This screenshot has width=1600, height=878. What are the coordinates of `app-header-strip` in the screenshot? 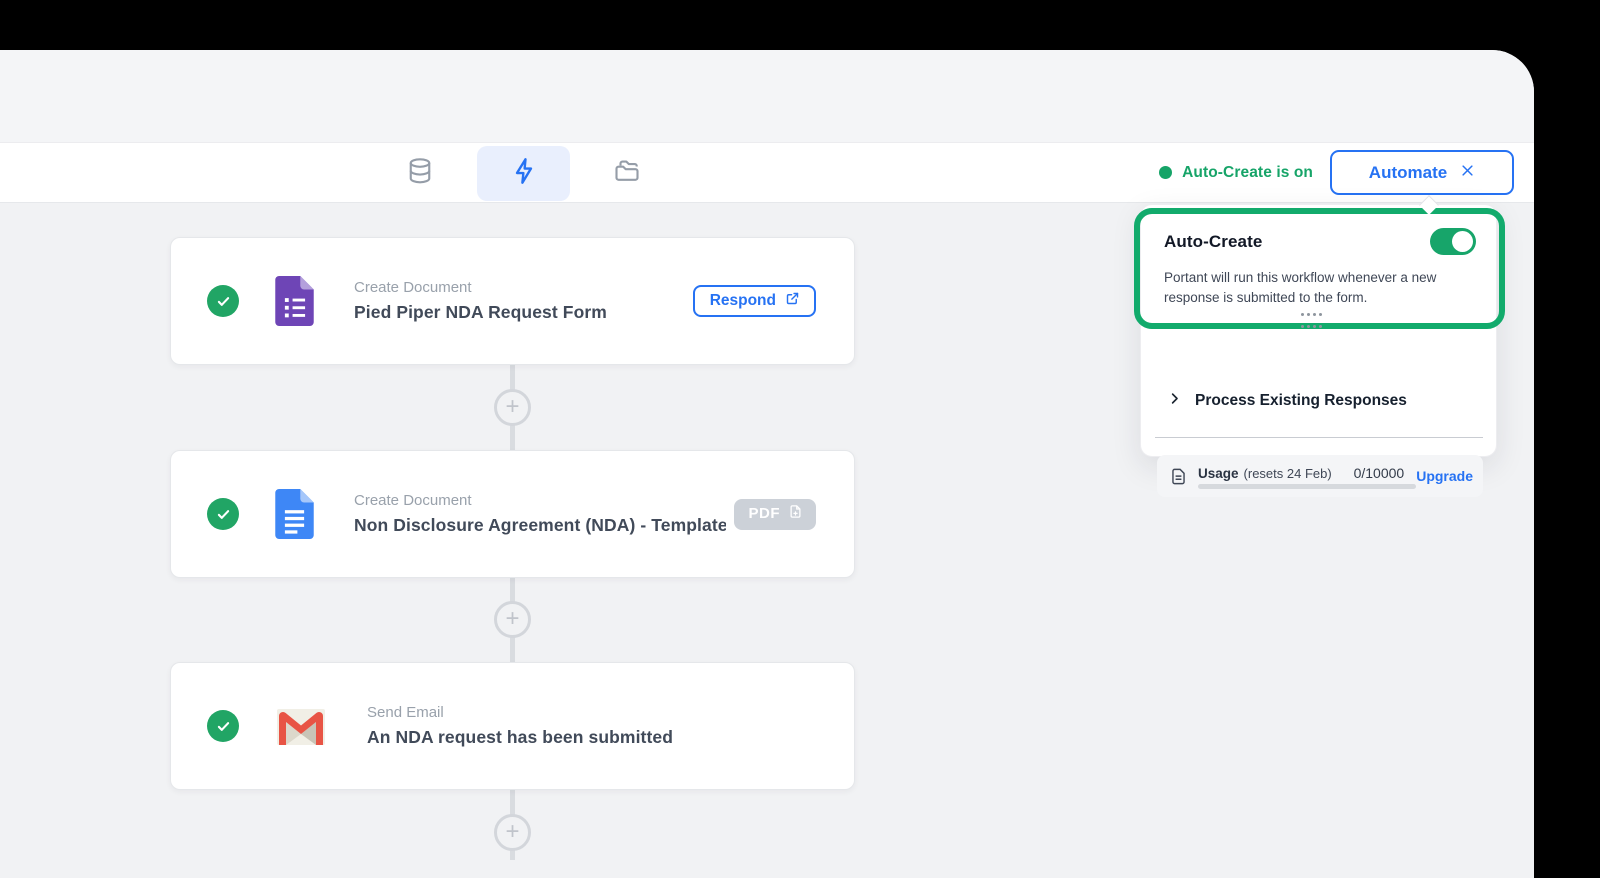 It's located at (767, 96).